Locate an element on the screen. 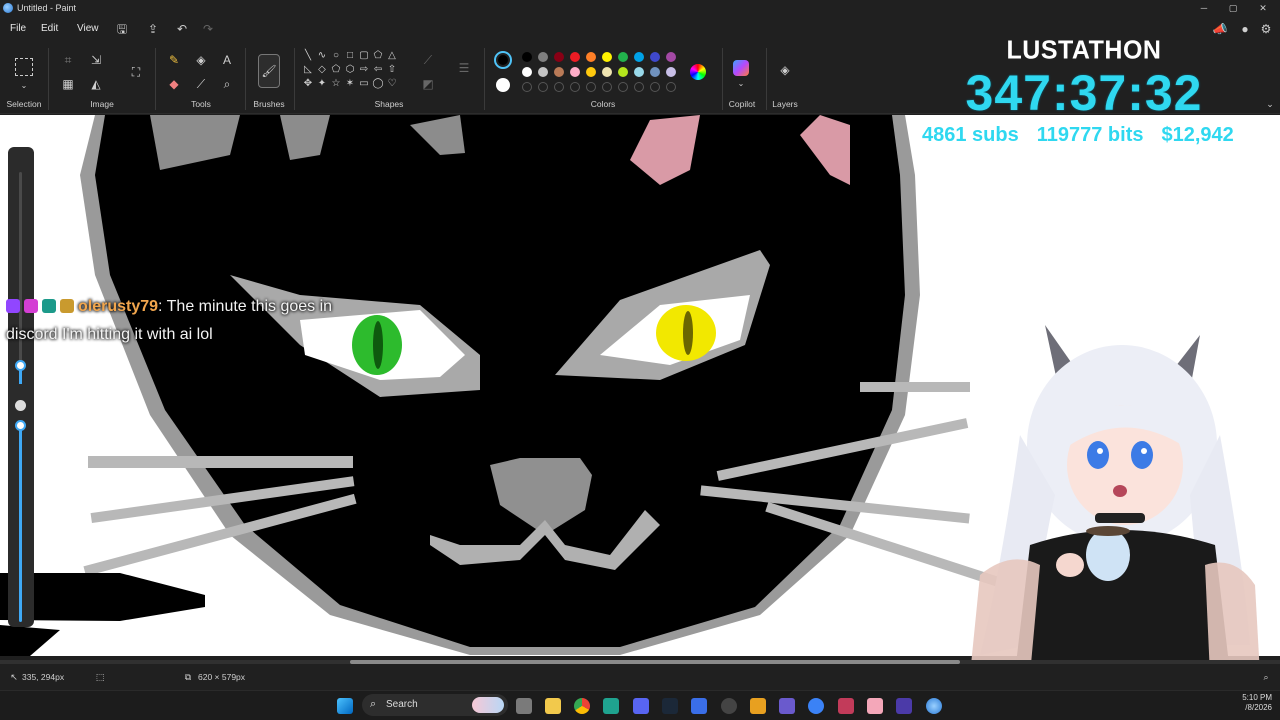 This screenshot has height=720, width=1280. resize-icon: ⇲ is located at coordinates (96, 60).